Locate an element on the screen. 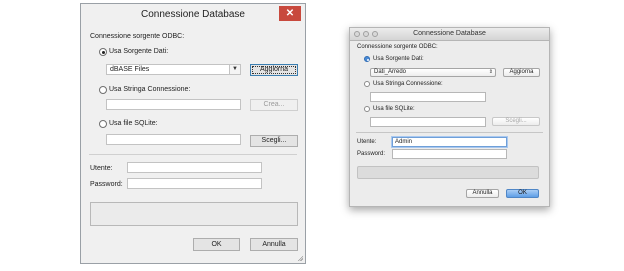 The image size is (624, 271). radio-connection-string-label: Usa Stringa Connessione: is located at coordinates (150, 89).